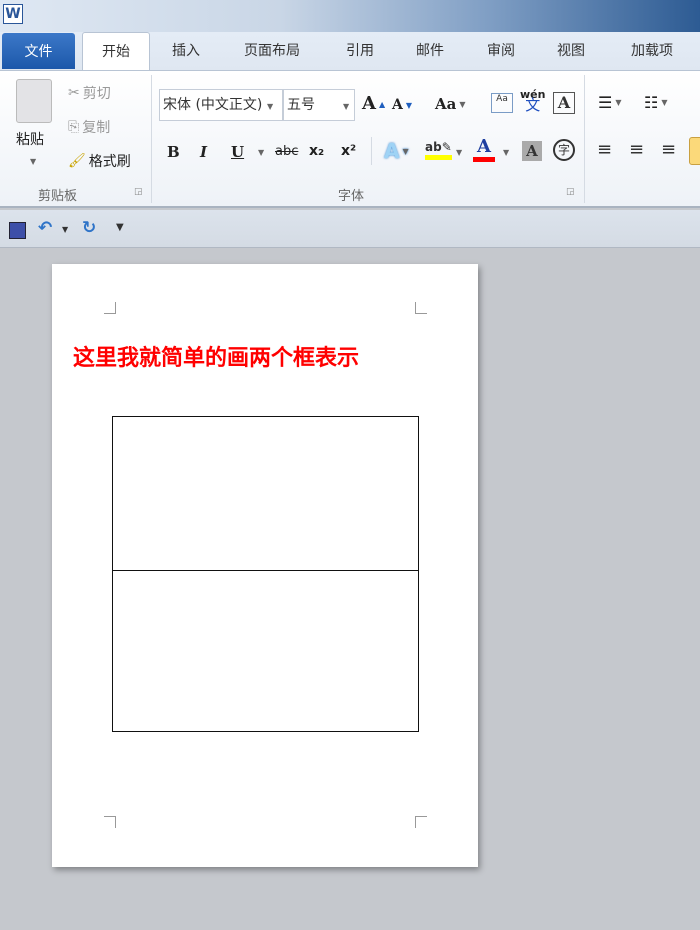  What do you see at coordinates (74, 93) in the screenshot?
I see `scissors-icon: ✂` at bounding box center [74, 93].